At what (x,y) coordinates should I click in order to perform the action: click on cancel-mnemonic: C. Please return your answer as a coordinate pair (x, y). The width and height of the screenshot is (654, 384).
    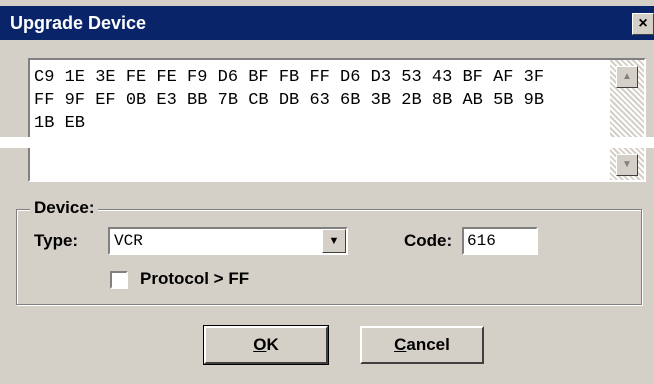
    Looking at the image, I should click on (400, 344).